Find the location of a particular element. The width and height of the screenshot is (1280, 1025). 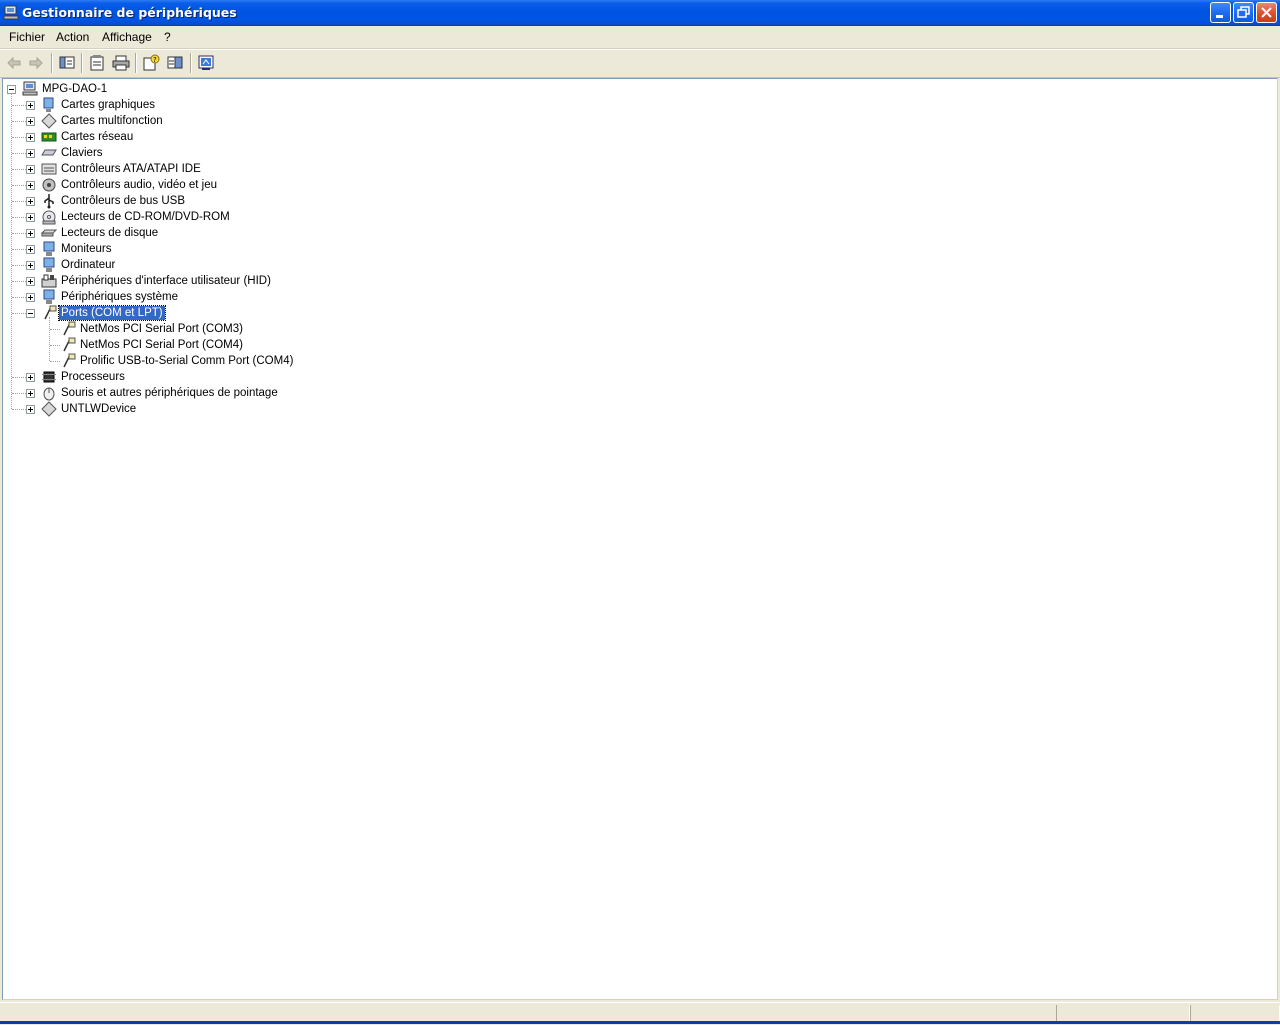

scan-hardware-icon is located at coordinates (206, 63).